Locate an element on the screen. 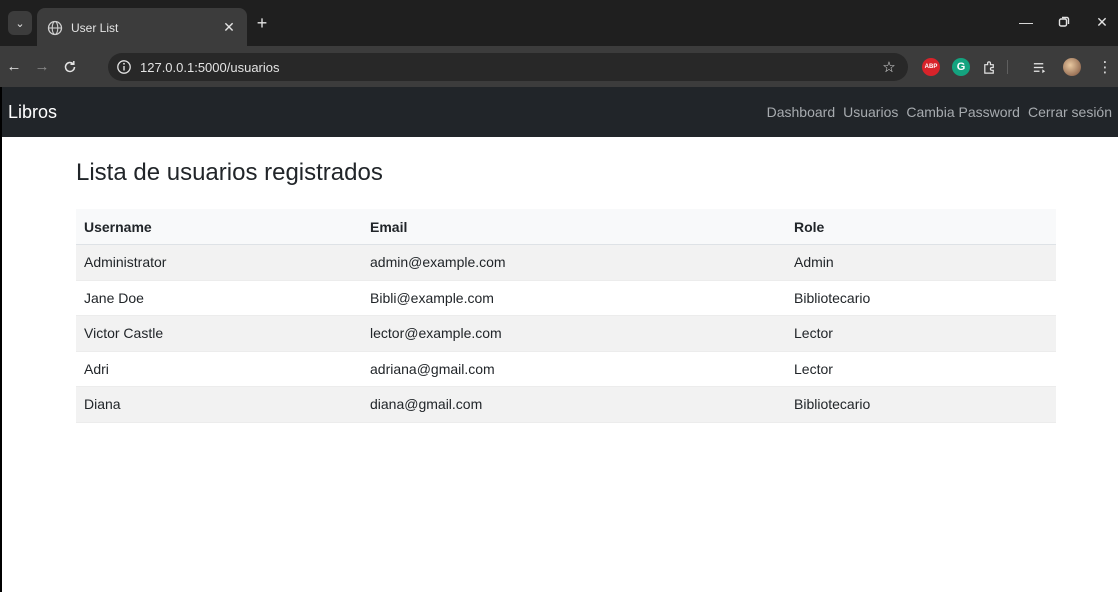 This screenshot has width=1118, height=592. info-icon is located at coordinates (124, 67).